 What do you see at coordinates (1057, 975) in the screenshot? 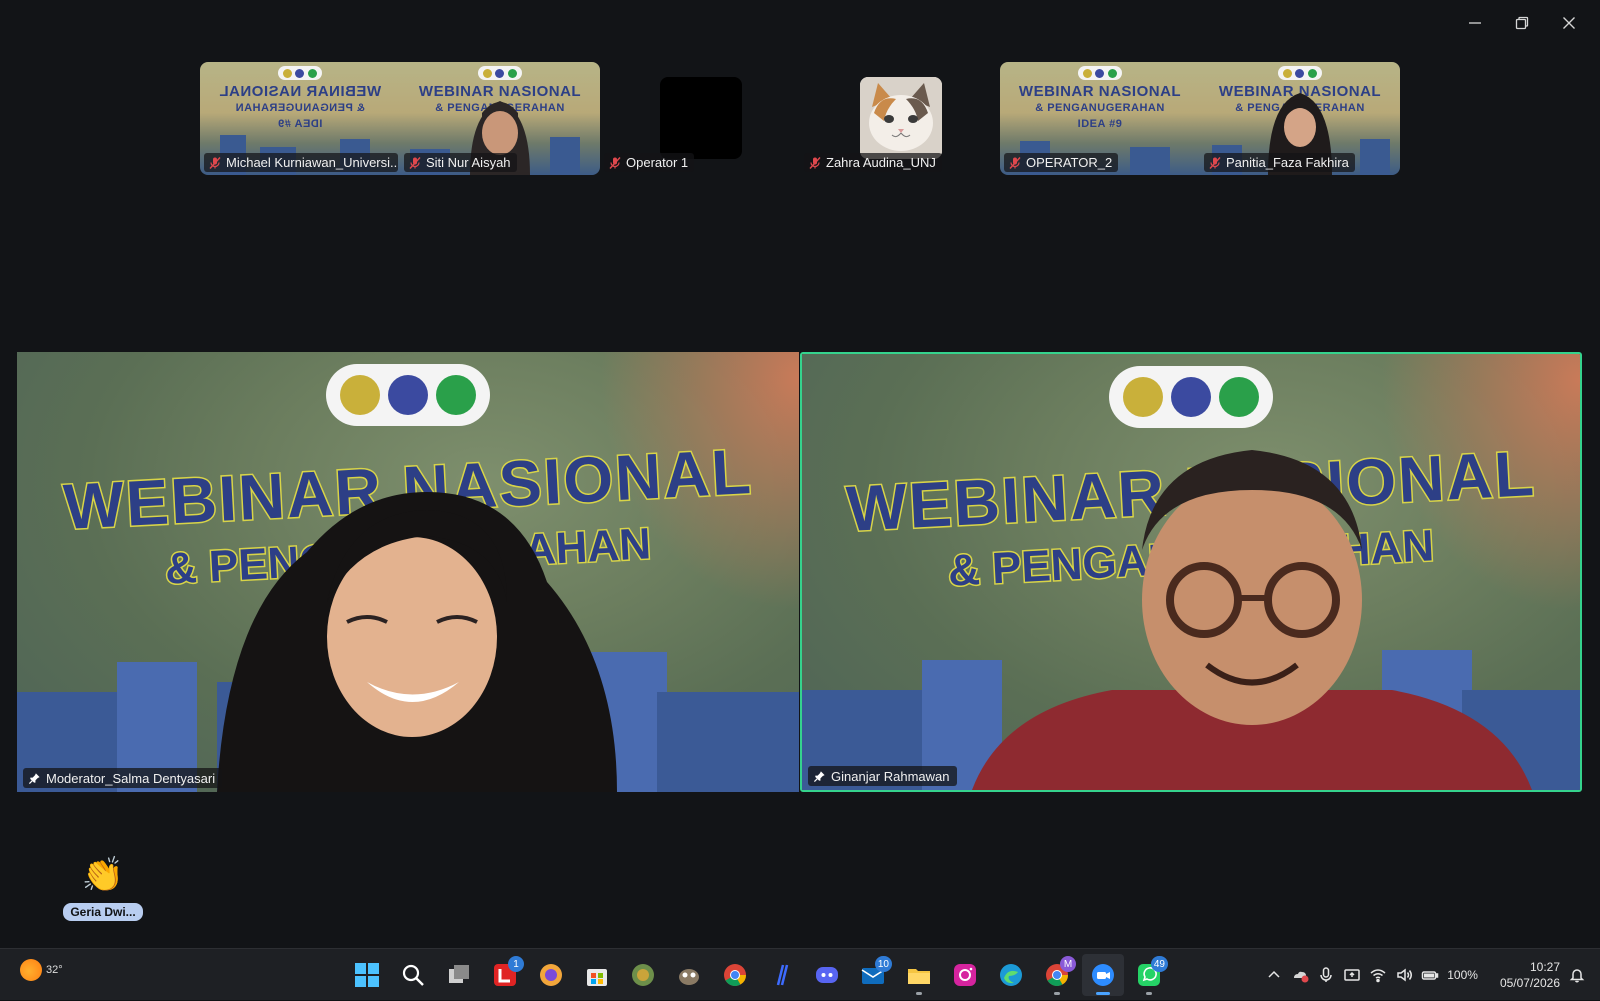
I see `taskbar-app-chrome-profile: M` at bounding box center [1057, 975].